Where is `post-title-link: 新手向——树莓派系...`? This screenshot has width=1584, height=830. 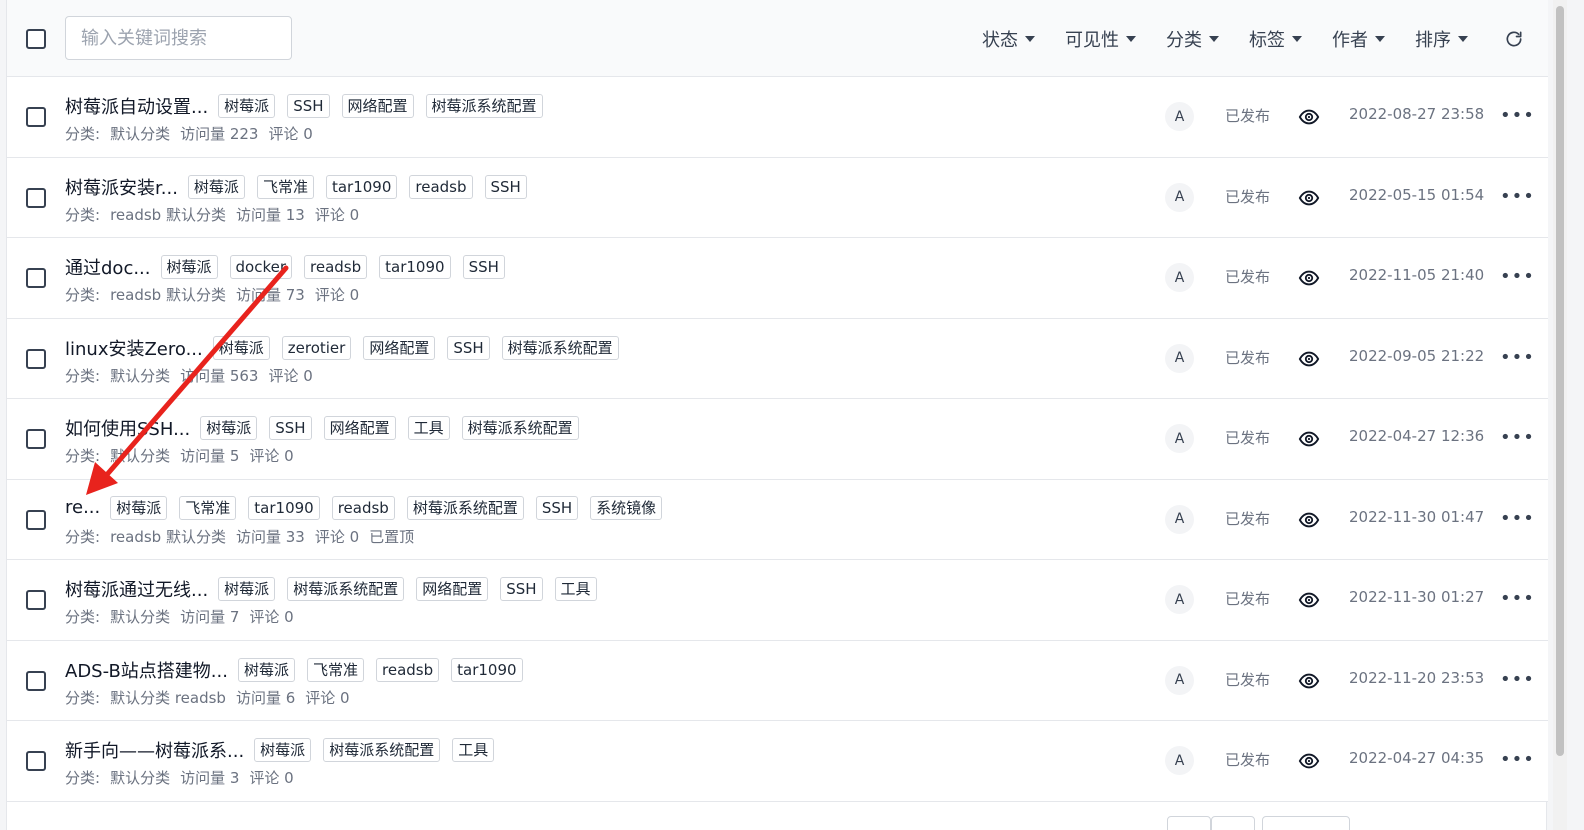 post-title-link: 新手向——树莓派系... is located at coordinates (154, 750).